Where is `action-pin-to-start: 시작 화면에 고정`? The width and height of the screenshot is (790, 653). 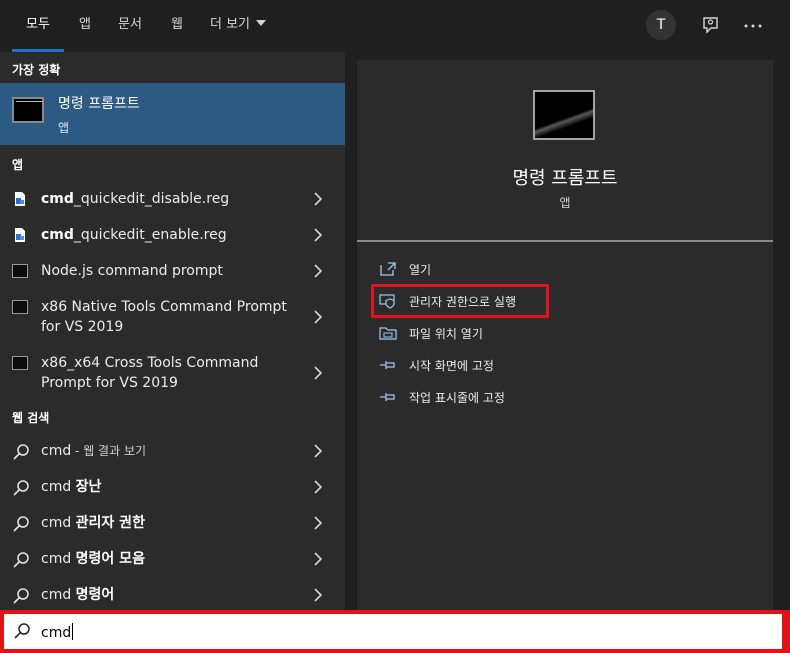 action-pin-to-start: 시작 화면에 고정 is located at coordinates (567, 366).